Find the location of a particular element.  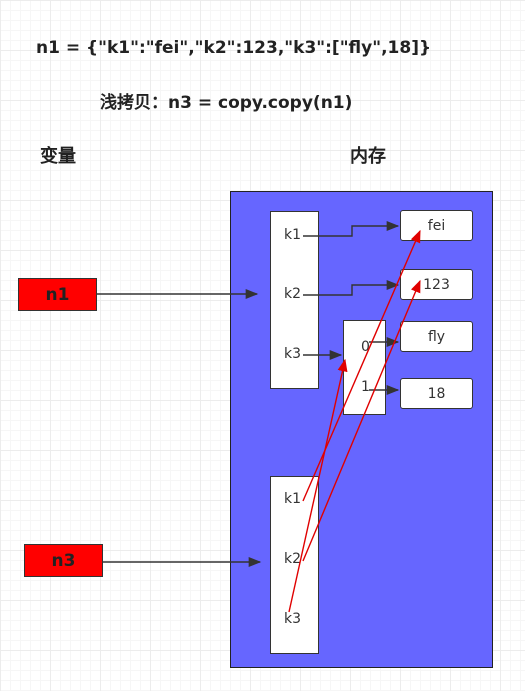

red-arrow-n3k3-to-list is located at coordinates (318, 485).